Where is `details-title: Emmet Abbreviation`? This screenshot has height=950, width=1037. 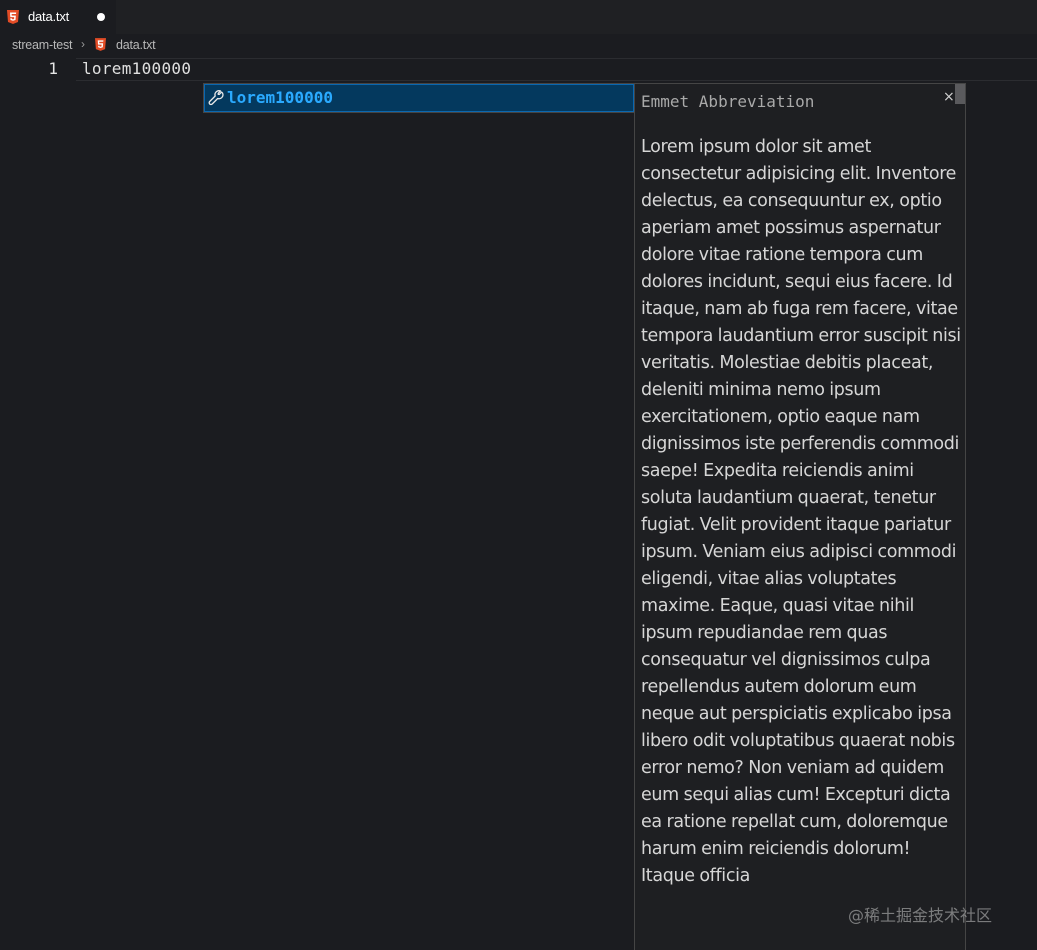
details-title: Emmet Abbreviation is located at coordinates (728, 101).